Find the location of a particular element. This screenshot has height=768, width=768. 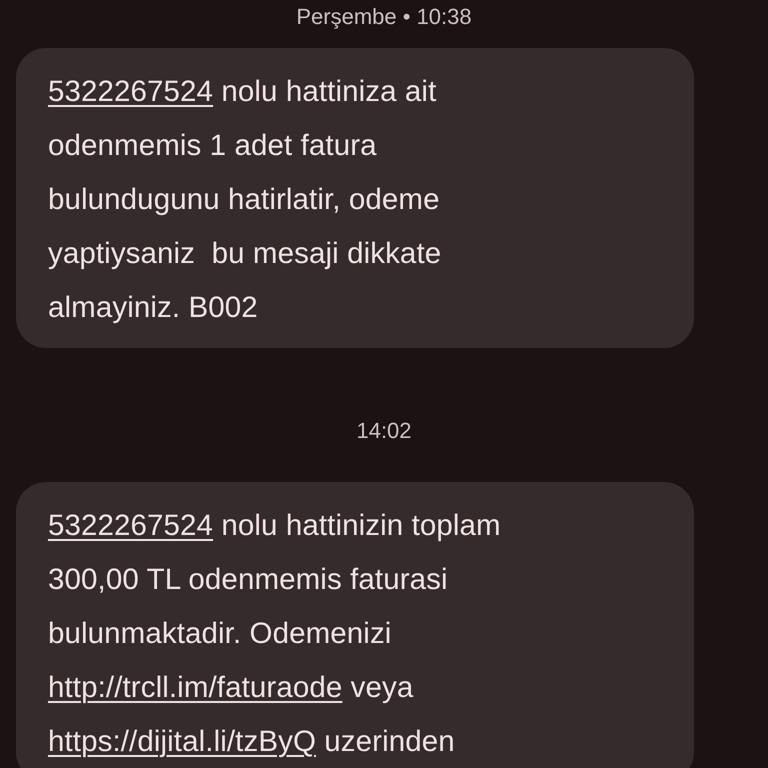

timestamp: 14:02 is located at coordinates (384, 430).